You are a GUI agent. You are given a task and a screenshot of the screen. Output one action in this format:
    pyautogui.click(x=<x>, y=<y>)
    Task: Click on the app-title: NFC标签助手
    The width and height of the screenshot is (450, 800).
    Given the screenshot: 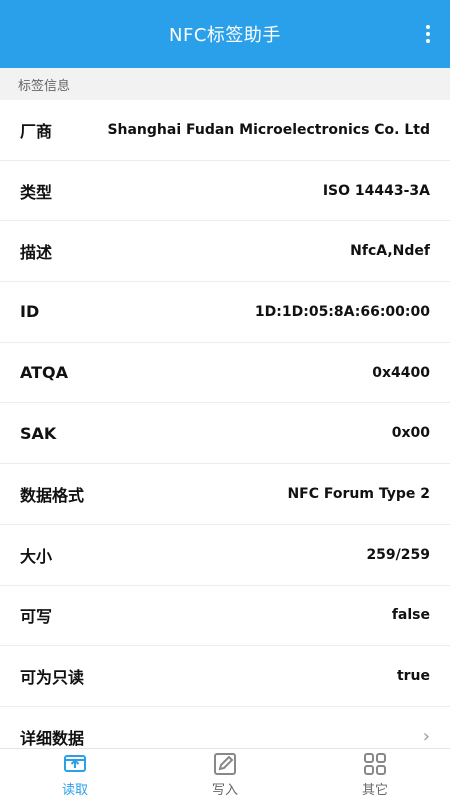 What is the action you would take?
    pyautogui.click(x=225, y=35)
    